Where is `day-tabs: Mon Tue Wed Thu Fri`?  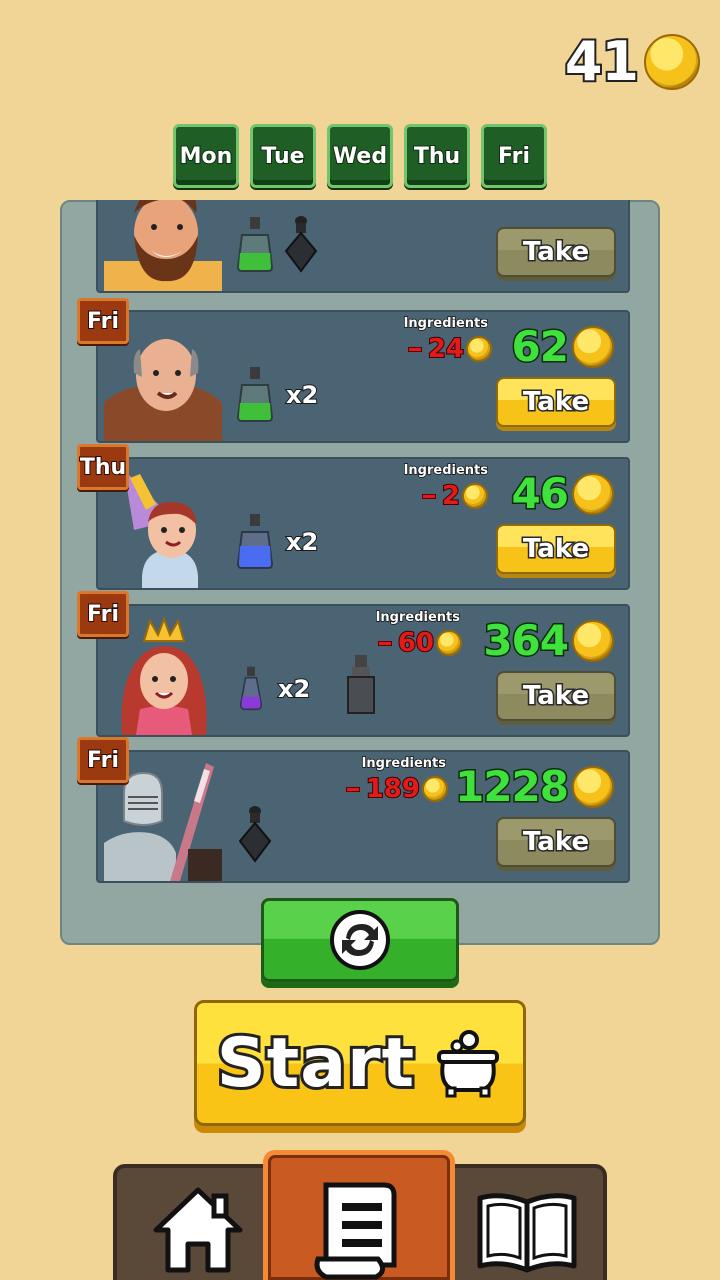
day-tabs: Mon Tue Wed Thu Fri is located at coordinates (360, 156).